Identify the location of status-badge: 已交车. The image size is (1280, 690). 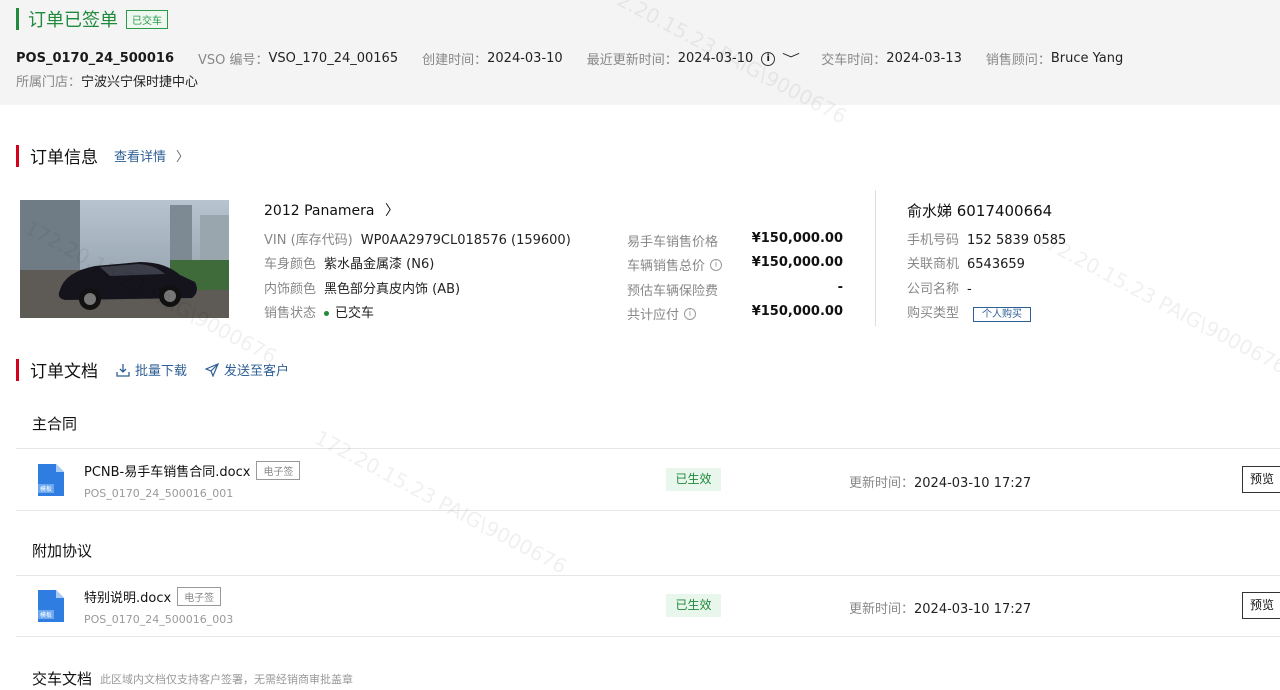
(147, 19).